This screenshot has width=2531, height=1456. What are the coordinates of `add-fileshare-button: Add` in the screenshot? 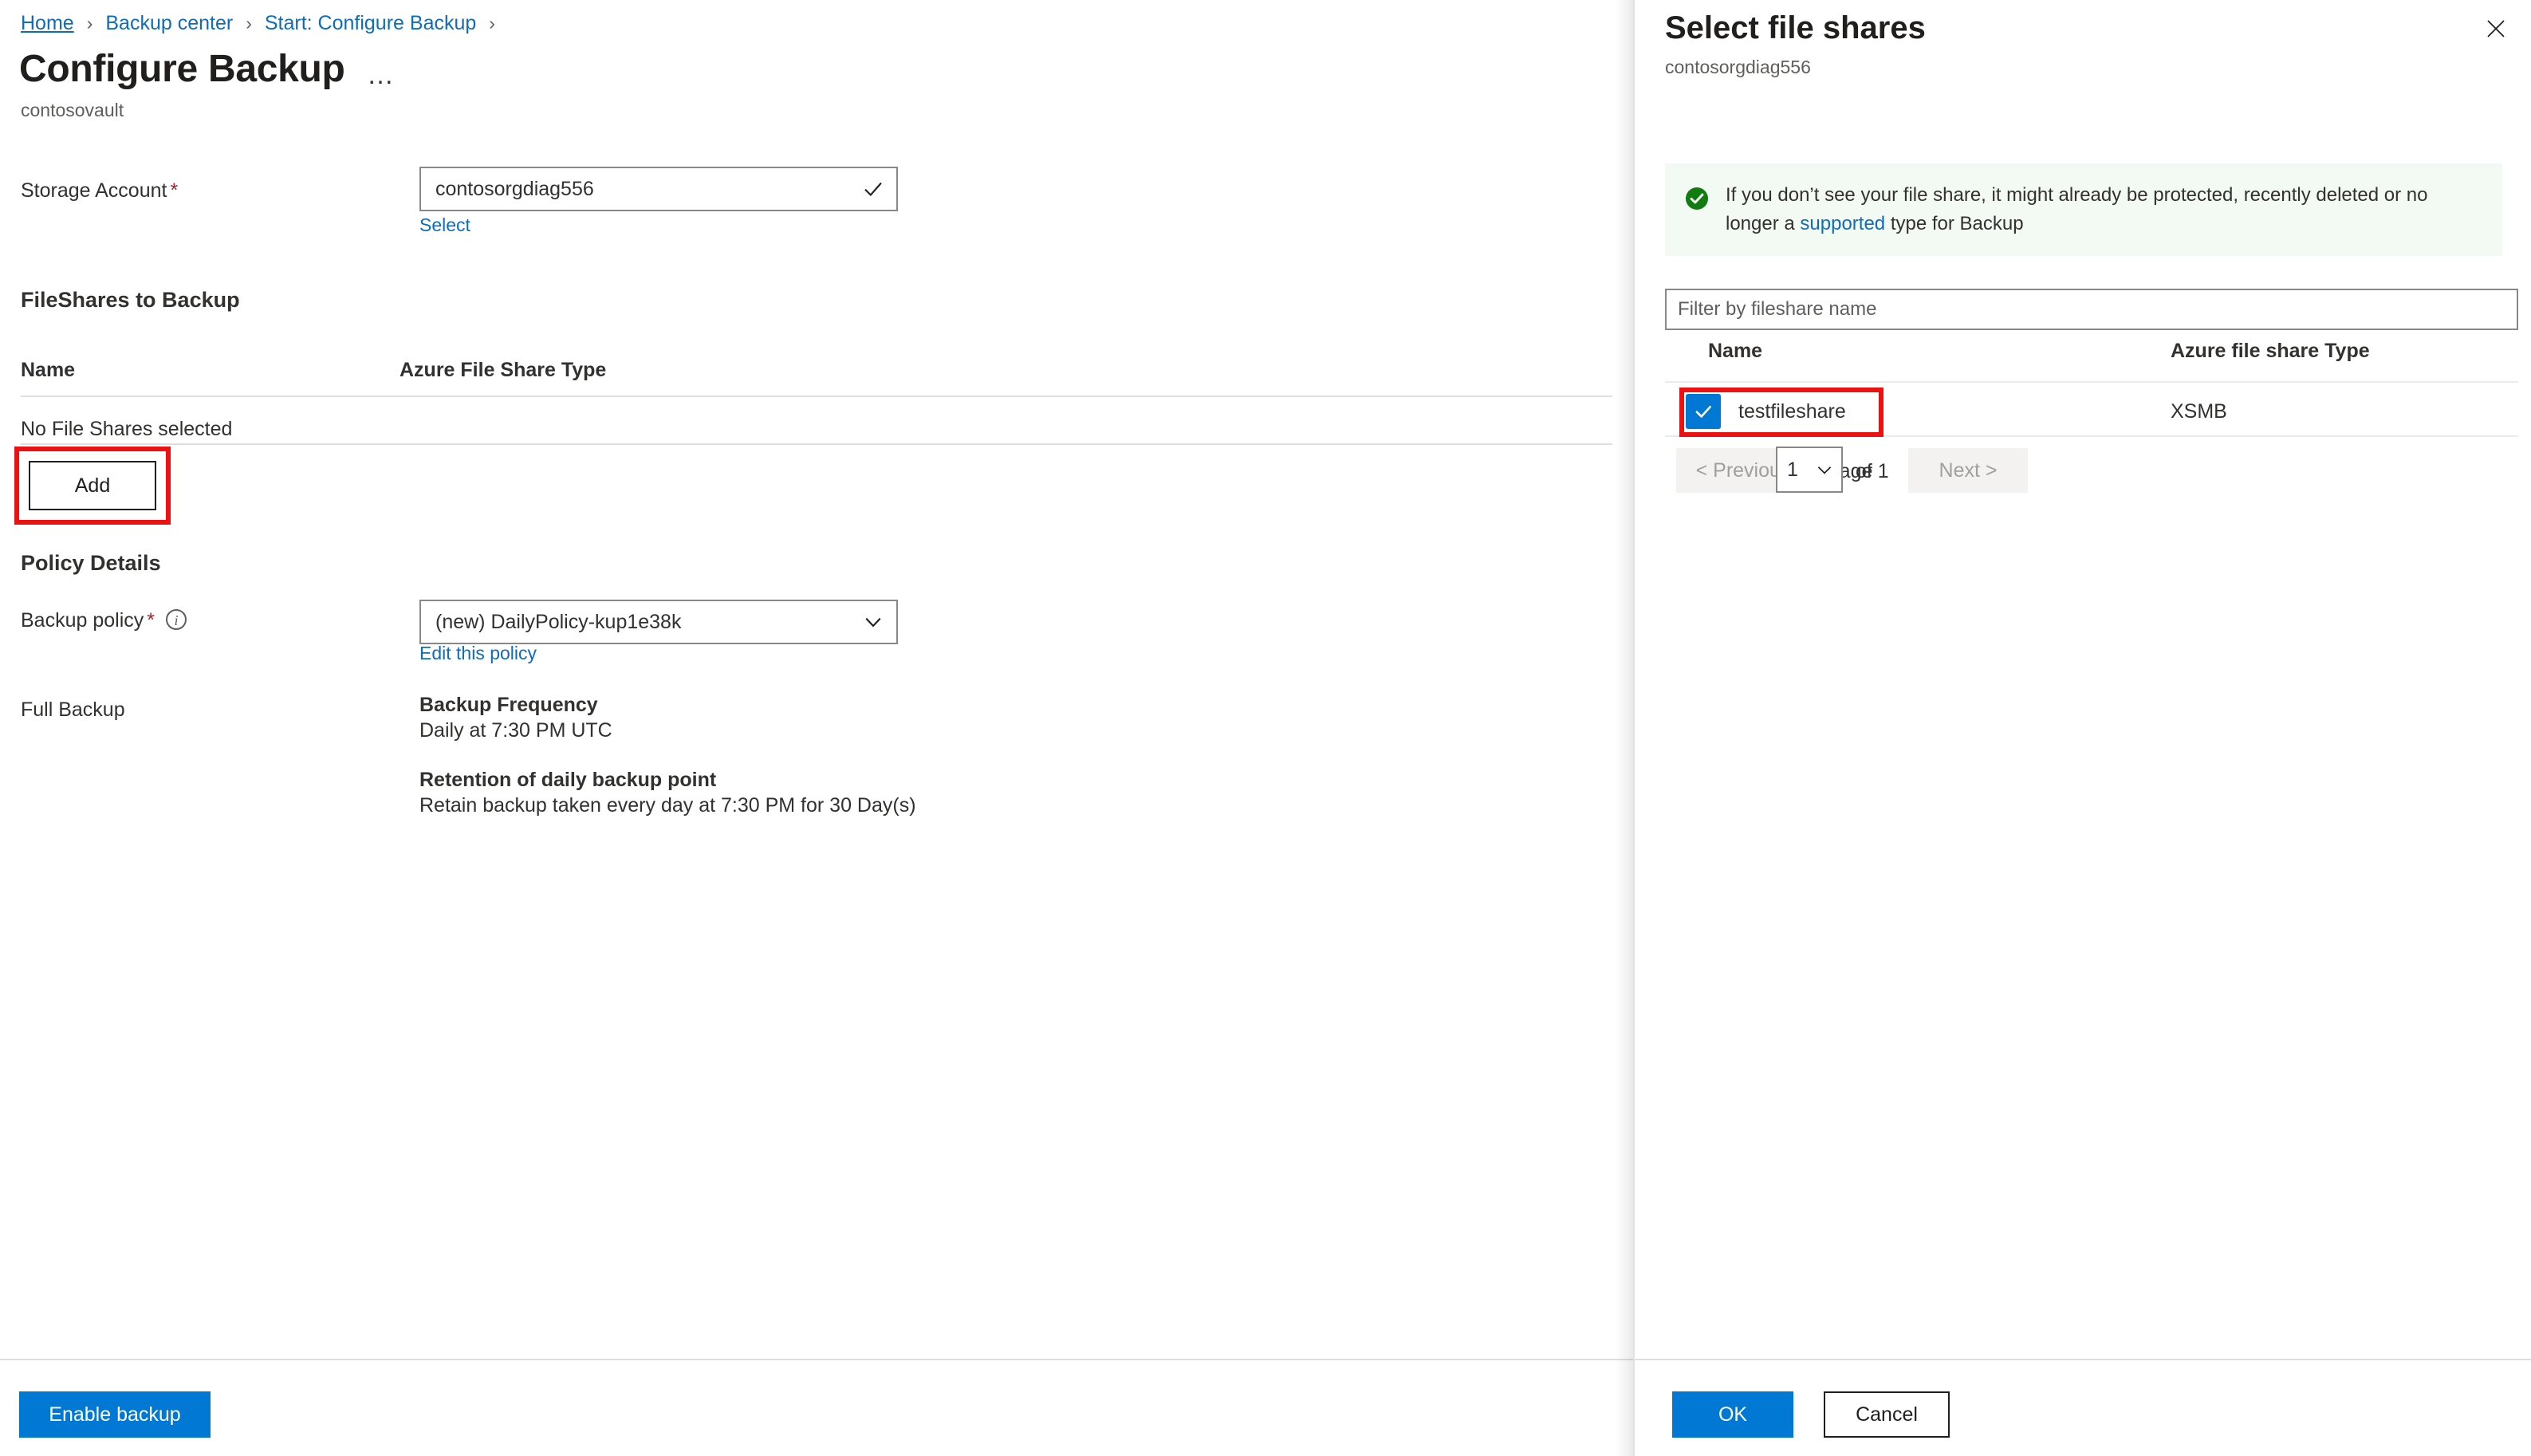 It's located at (92, 485).